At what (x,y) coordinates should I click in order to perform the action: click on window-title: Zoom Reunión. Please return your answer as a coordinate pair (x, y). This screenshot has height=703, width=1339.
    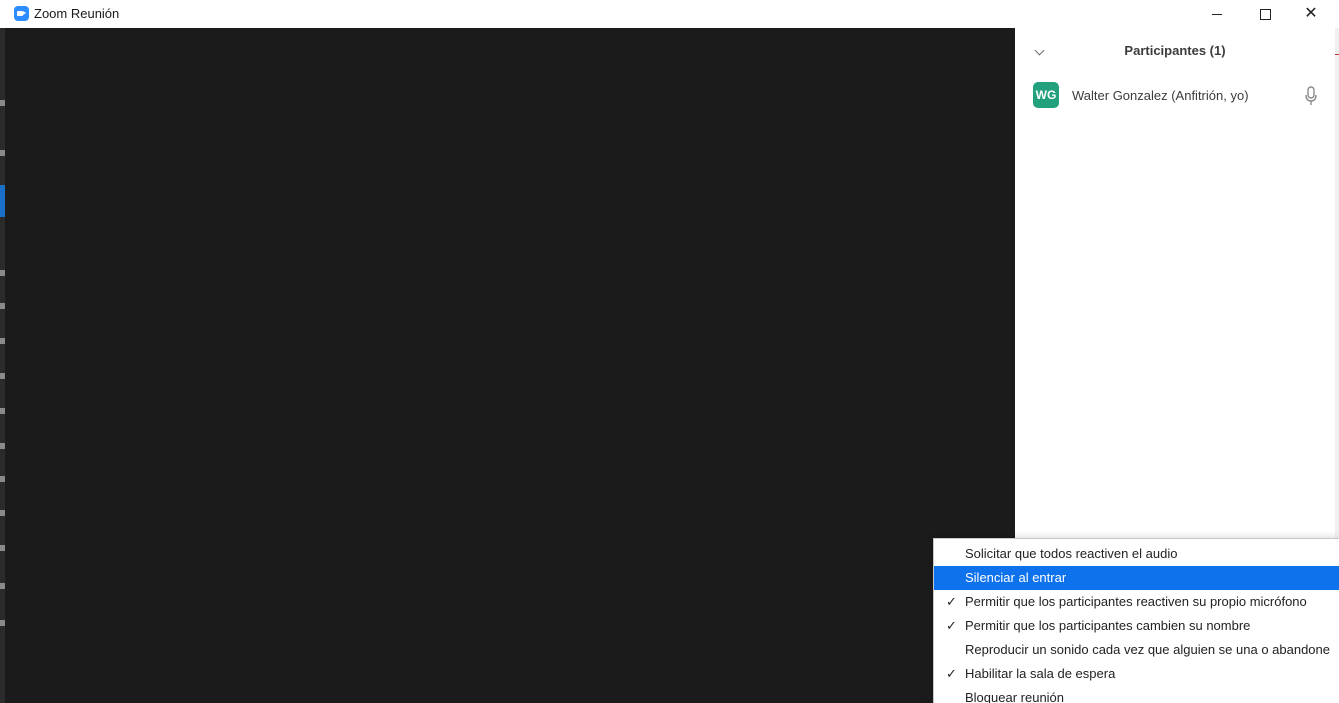
    Looking at the image, I should click on (77, 13).